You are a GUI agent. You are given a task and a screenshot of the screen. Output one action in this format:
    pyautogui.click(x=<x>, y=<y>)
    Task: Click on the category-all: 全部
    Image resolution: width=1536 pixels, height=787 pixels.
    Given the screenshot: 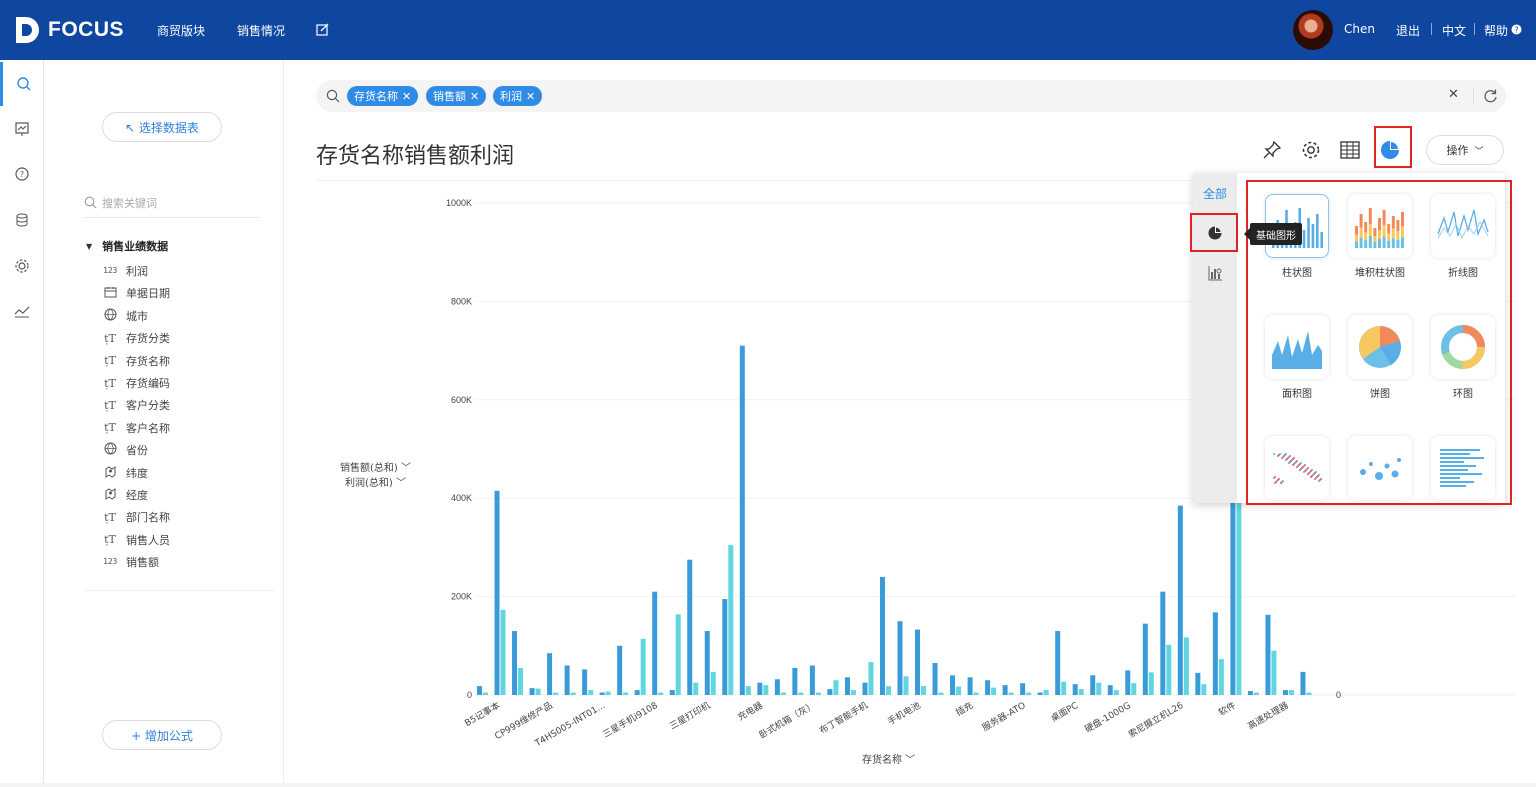 What is the action you would take?
    pyautogui.click(x=1215, y=193)
    